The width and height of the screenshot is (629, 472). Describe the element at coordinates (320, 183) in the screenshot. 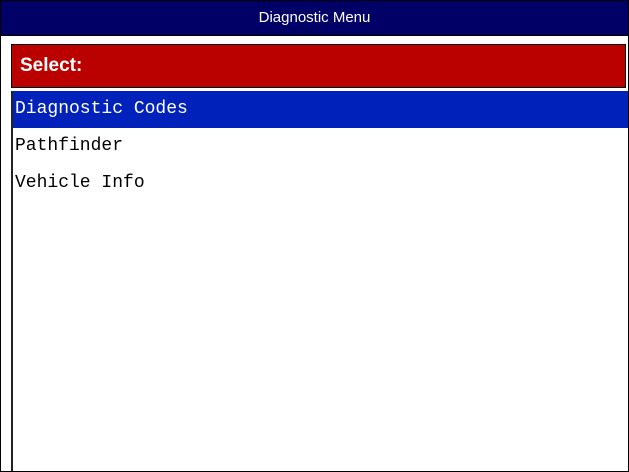

I see `menu-item-vehicle-info: Vehicle Info` at that location.